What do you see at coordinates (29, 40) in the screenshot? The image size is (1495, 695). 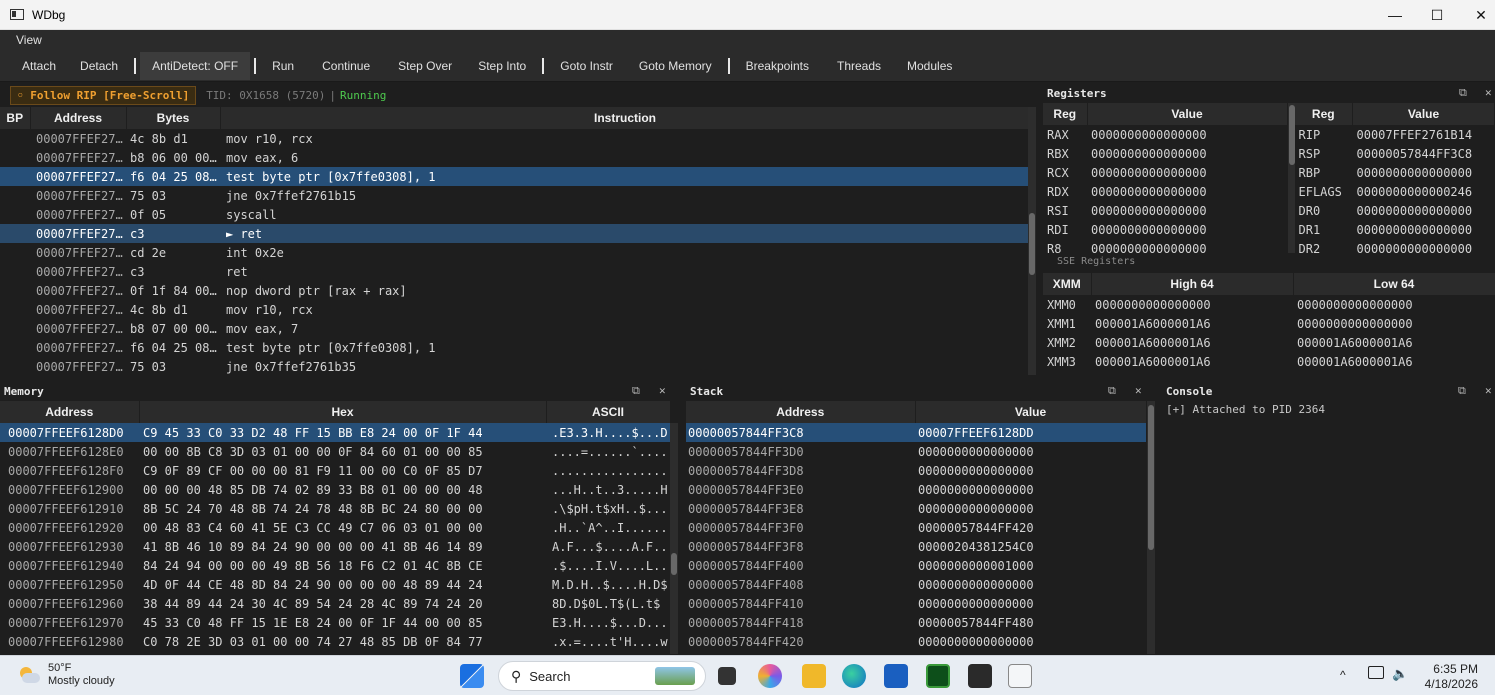 I see `menu-view: View` at bounding box center [29, 40].